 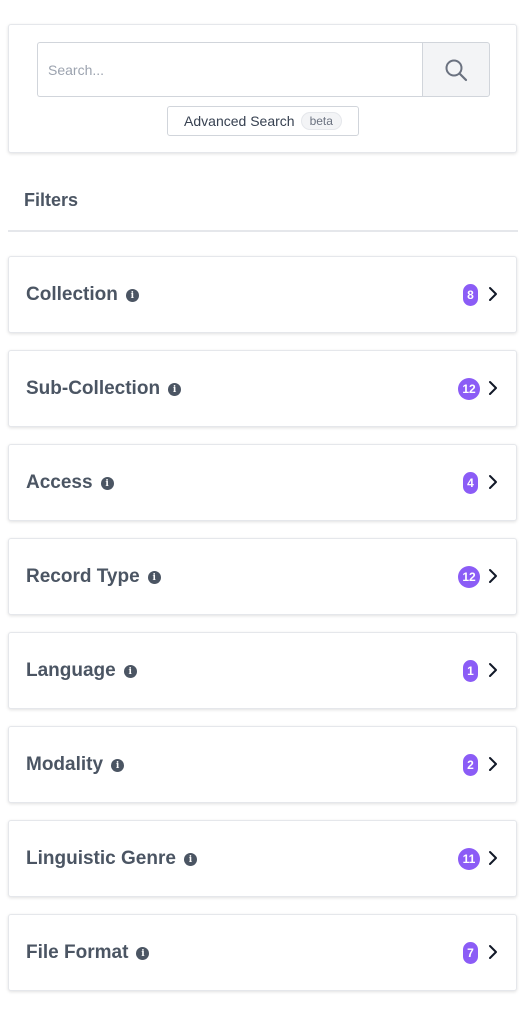 I want to click on filter-label: Sub-Collection, so click(x=93, y=388).